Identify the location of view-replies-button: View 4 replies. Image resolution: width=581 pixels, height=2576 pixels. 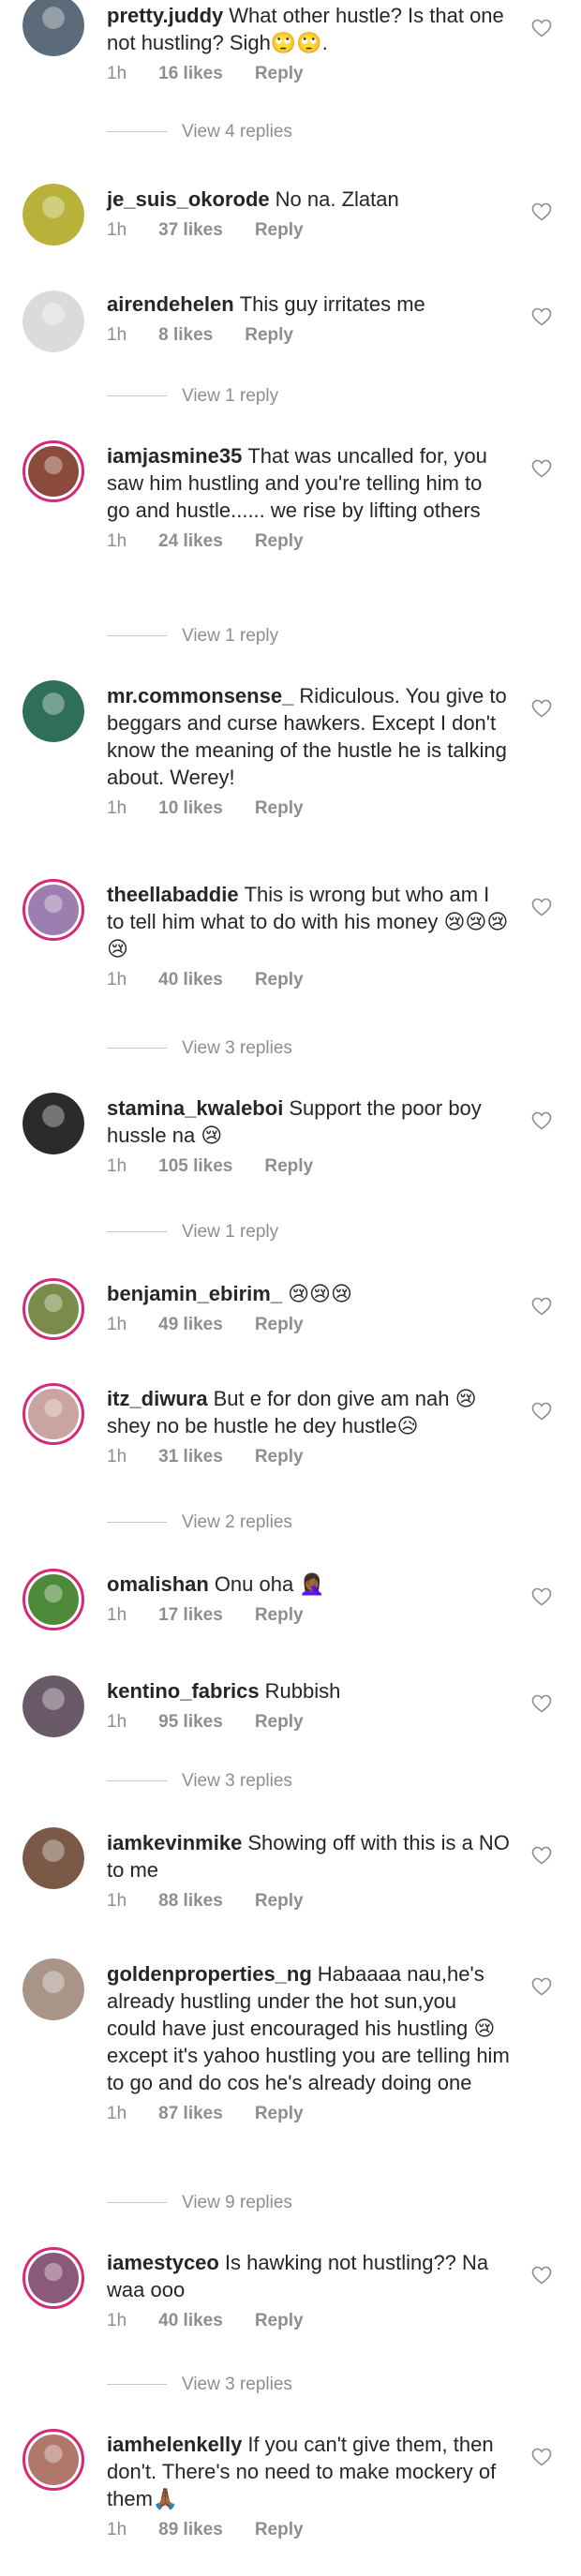
(200, 132).